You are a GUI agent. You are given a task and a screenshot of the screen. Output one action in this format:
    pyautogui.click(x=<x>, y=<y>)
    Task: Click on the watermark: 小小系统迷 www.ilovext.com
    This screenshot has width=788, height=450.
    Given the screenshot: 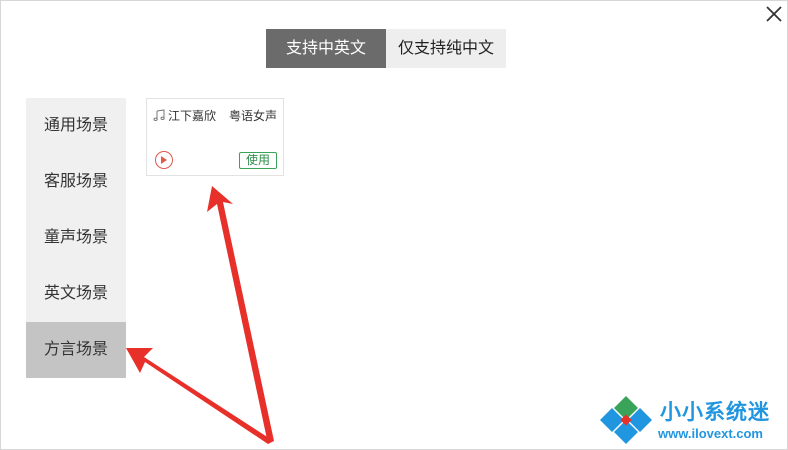 What is the action you would take?
    pyautogui.click(x=691, y=419)
    